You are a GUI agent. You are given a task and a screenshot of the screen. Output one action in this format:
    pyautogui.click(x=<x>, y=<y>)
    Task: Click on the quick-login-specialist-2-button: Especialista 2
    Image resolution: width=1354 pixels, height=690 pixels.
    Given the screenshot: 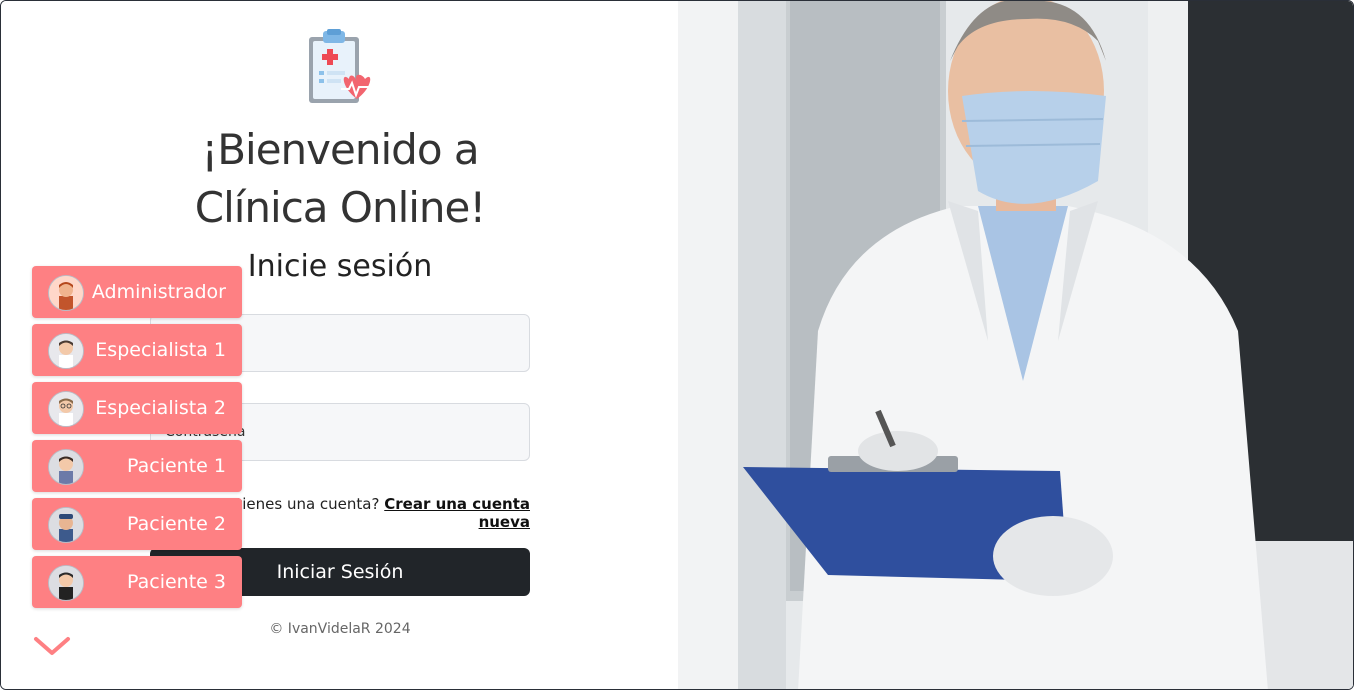 What is the action you would take?
    pyautogui.click(x=137, y=408)
    